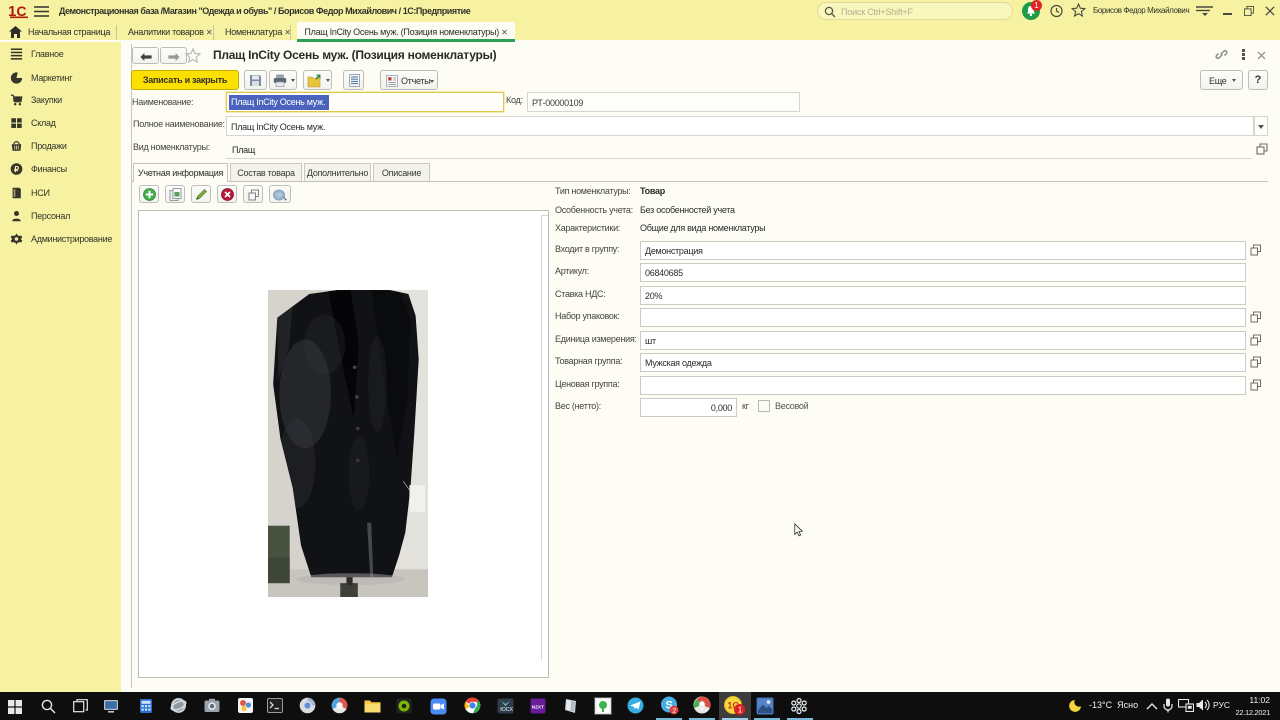 The image size is (1280, 720). What do you see at coordinates (538, 707) in the screenshot?
I see `svg-text: NZXT` at bounding box center [538, 707].